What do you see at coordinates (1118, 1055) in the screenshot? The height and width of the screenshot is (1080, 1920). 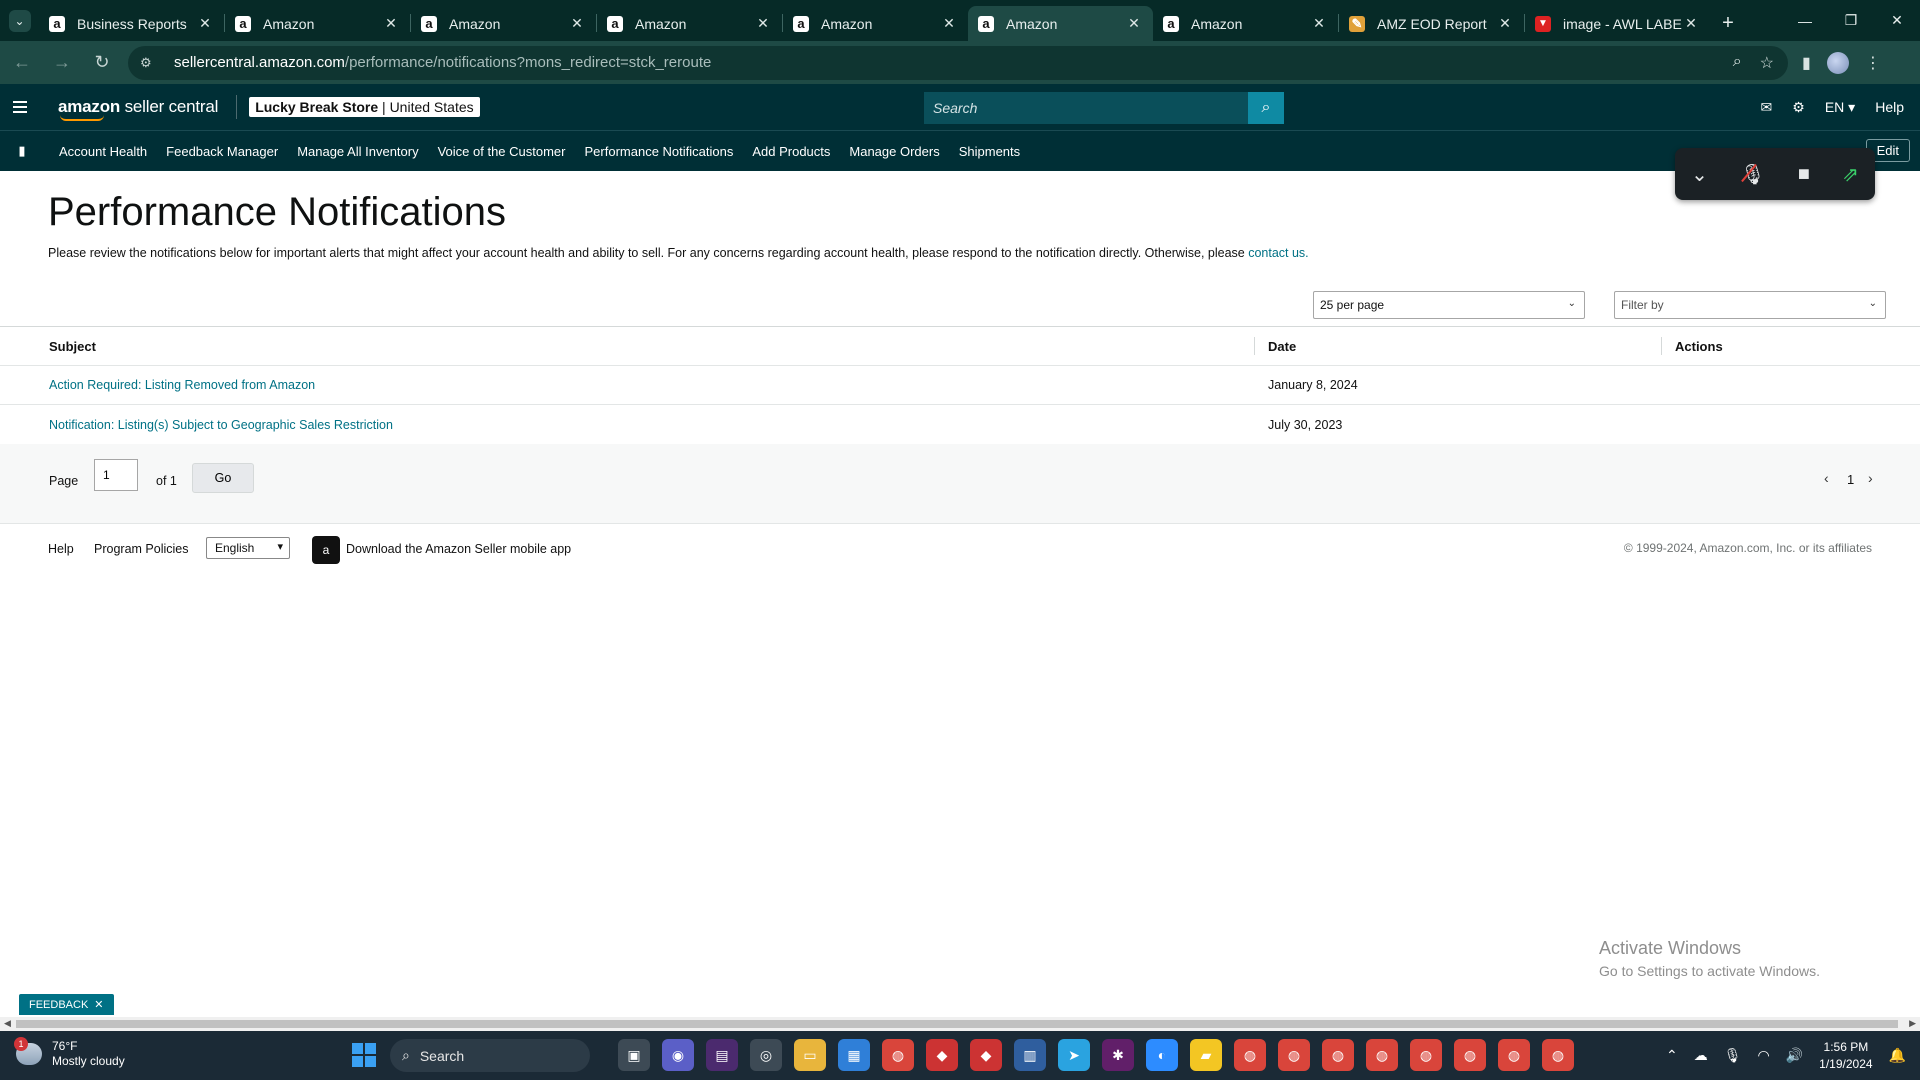 I see `slack-icon: ✱` at bounding box center [1118, 1055].